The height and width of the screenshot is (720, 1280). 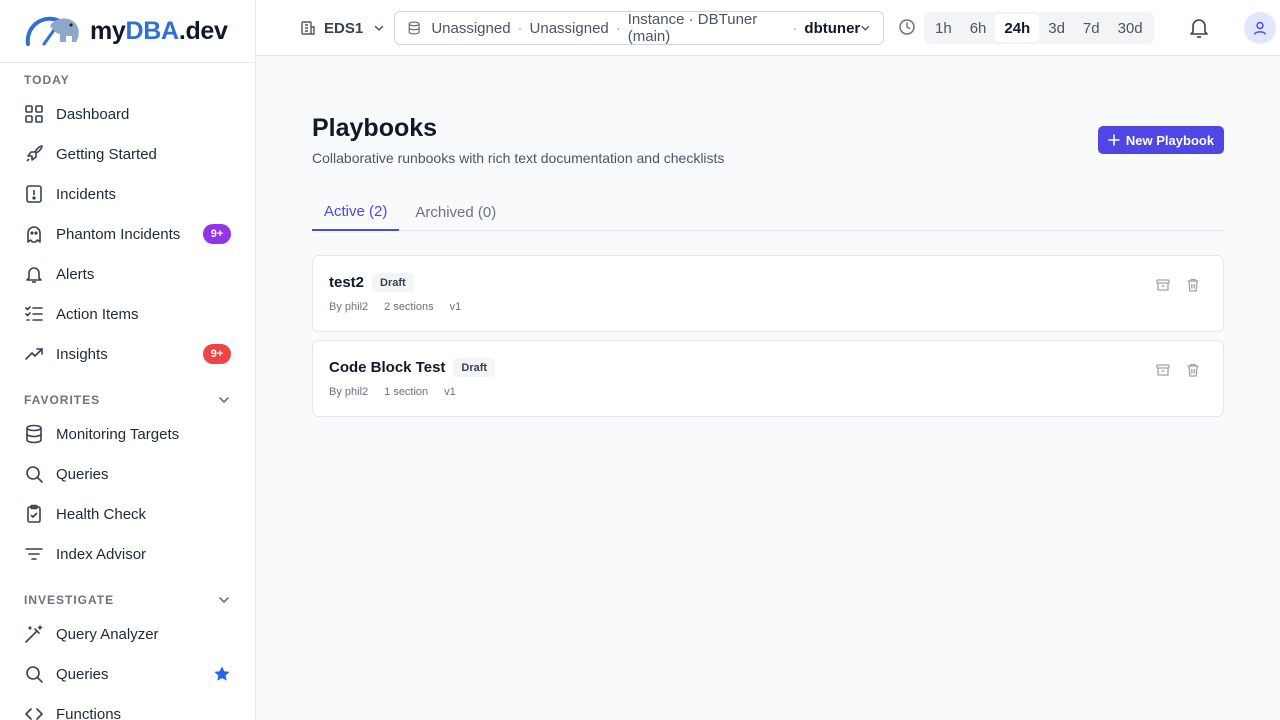 What do you see at coordinates (127, 600) in the screenshot?
I see `section-investigate-header: INVESTIGATE` at bounding box center [127, 600].